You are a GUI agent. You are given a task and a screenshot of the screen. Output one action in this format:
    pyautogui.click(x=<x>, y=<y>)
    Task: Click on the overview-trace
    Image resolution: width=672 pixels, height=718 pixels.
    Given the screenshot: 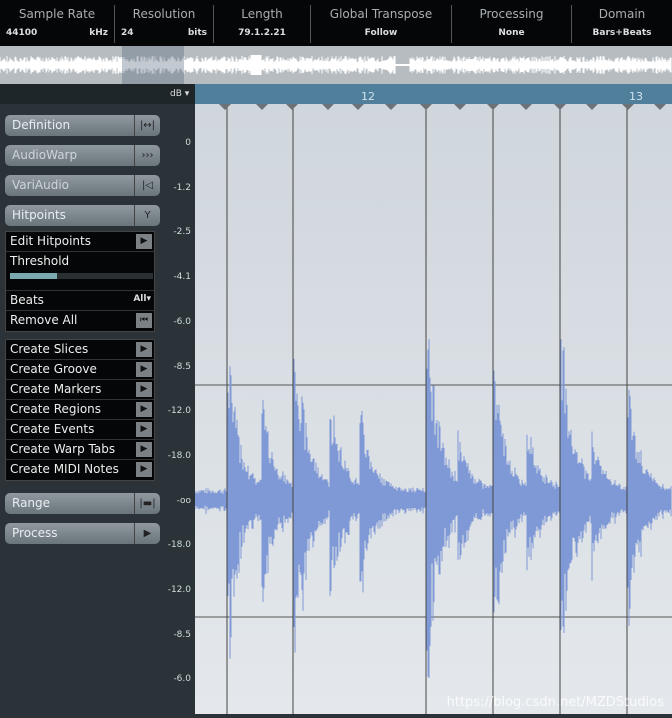 What is the action you would take?
    pyautogui.click(x=336, y=65)
    